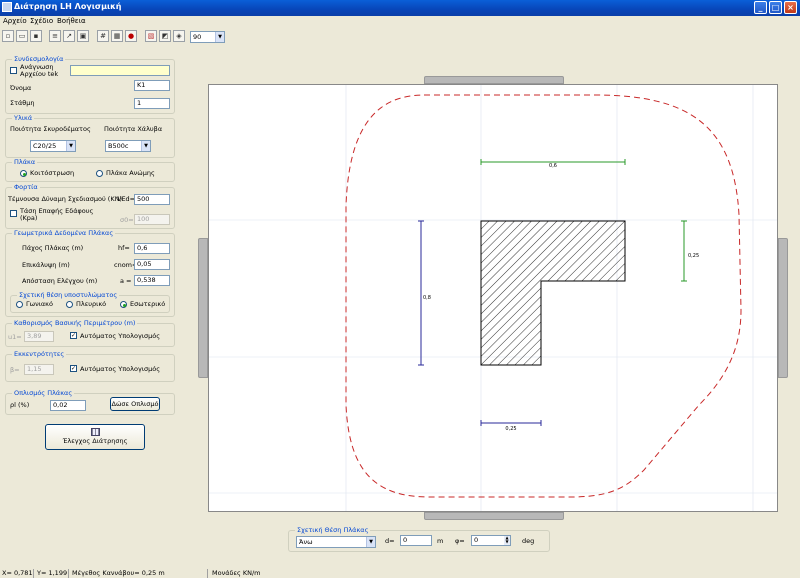  Describe the element at coordinates (152, 85) in the screenshot. I see `name-field: K1` at that location.